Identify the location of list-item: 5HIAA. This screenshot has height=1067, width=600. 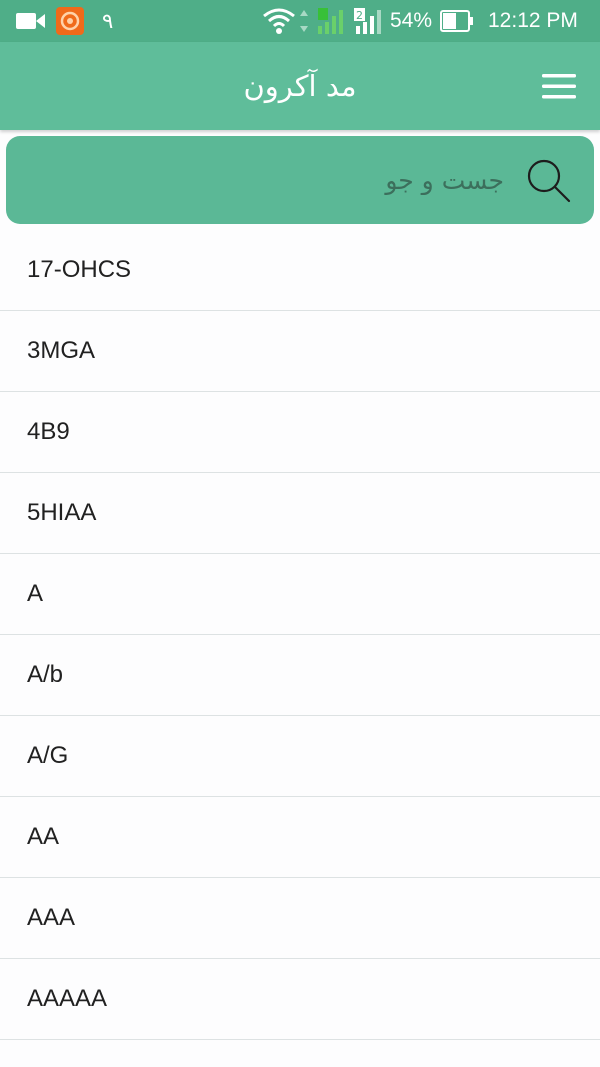
(300, 513).